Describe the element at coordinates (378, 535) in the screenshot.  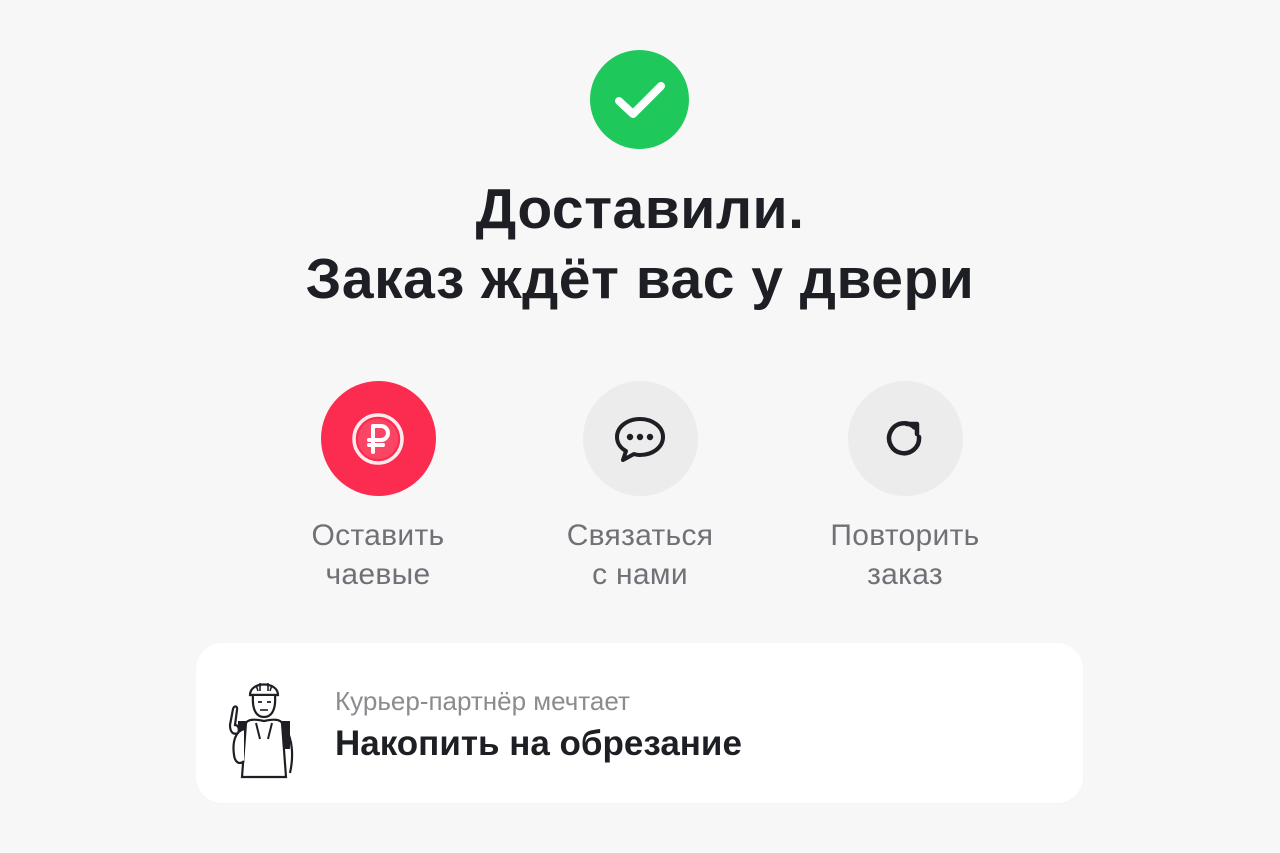
I see `leave-tip-label-line-1: Оставить` at that location.